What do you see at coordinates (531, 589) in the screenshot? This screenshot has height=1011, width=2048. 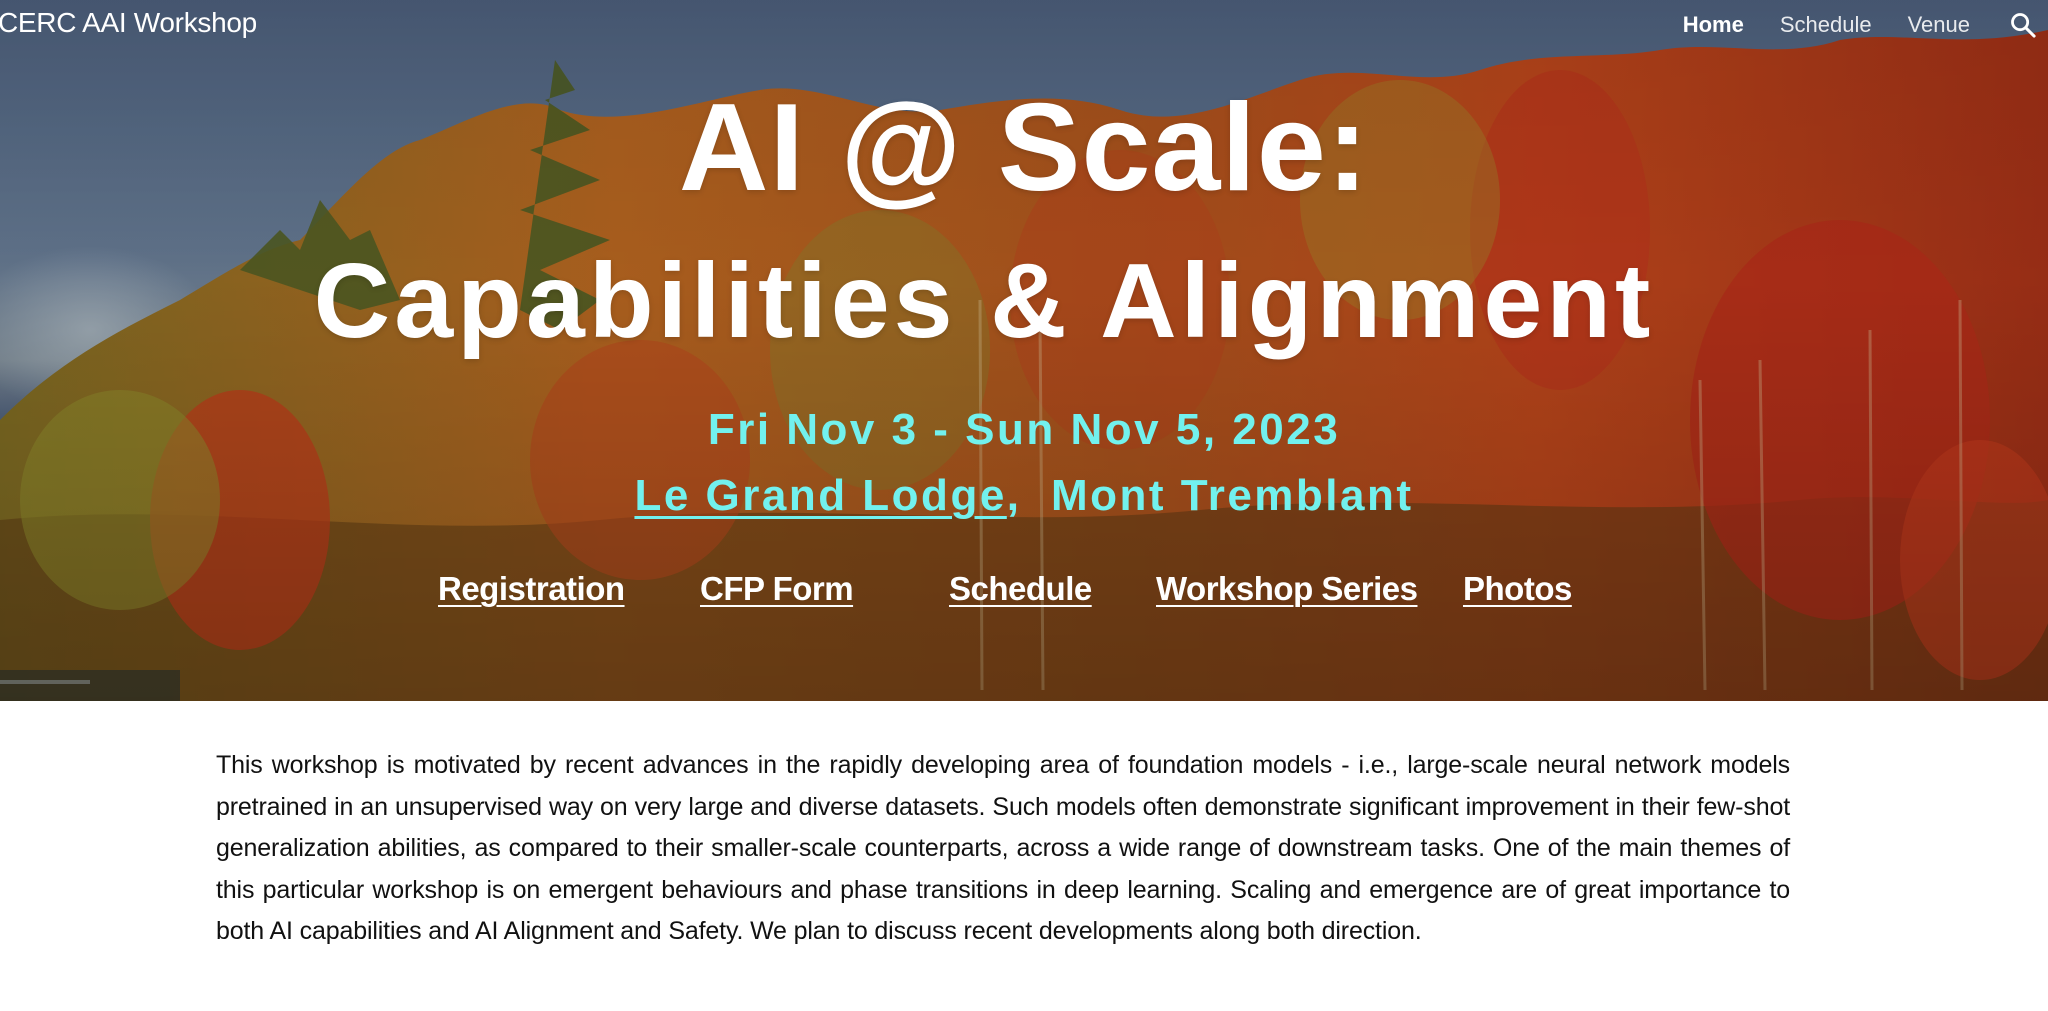 I see `registration-link: Registration` at bounding box center [531, 589].